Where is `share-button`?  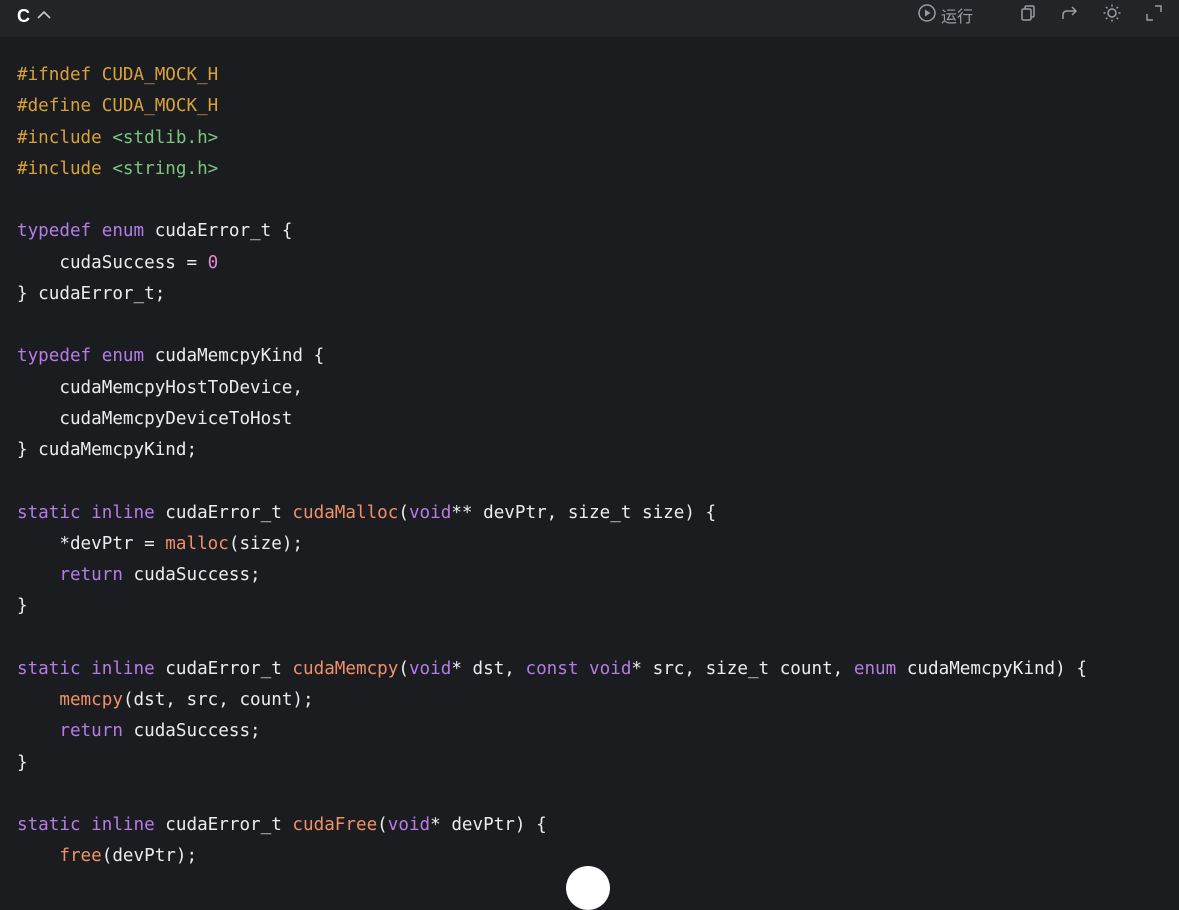 share-button is located at coordinates (1070, 15).